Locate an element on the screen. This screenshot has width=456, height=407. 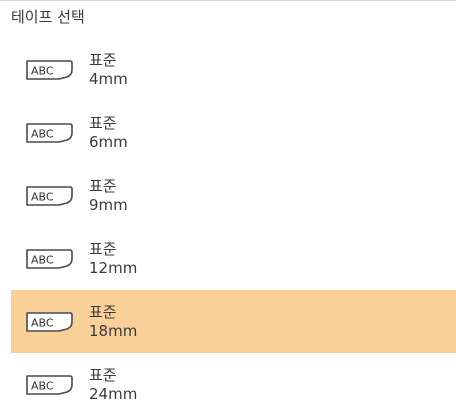
tape-size-label: 24mm is located at coordinates (113, 393).